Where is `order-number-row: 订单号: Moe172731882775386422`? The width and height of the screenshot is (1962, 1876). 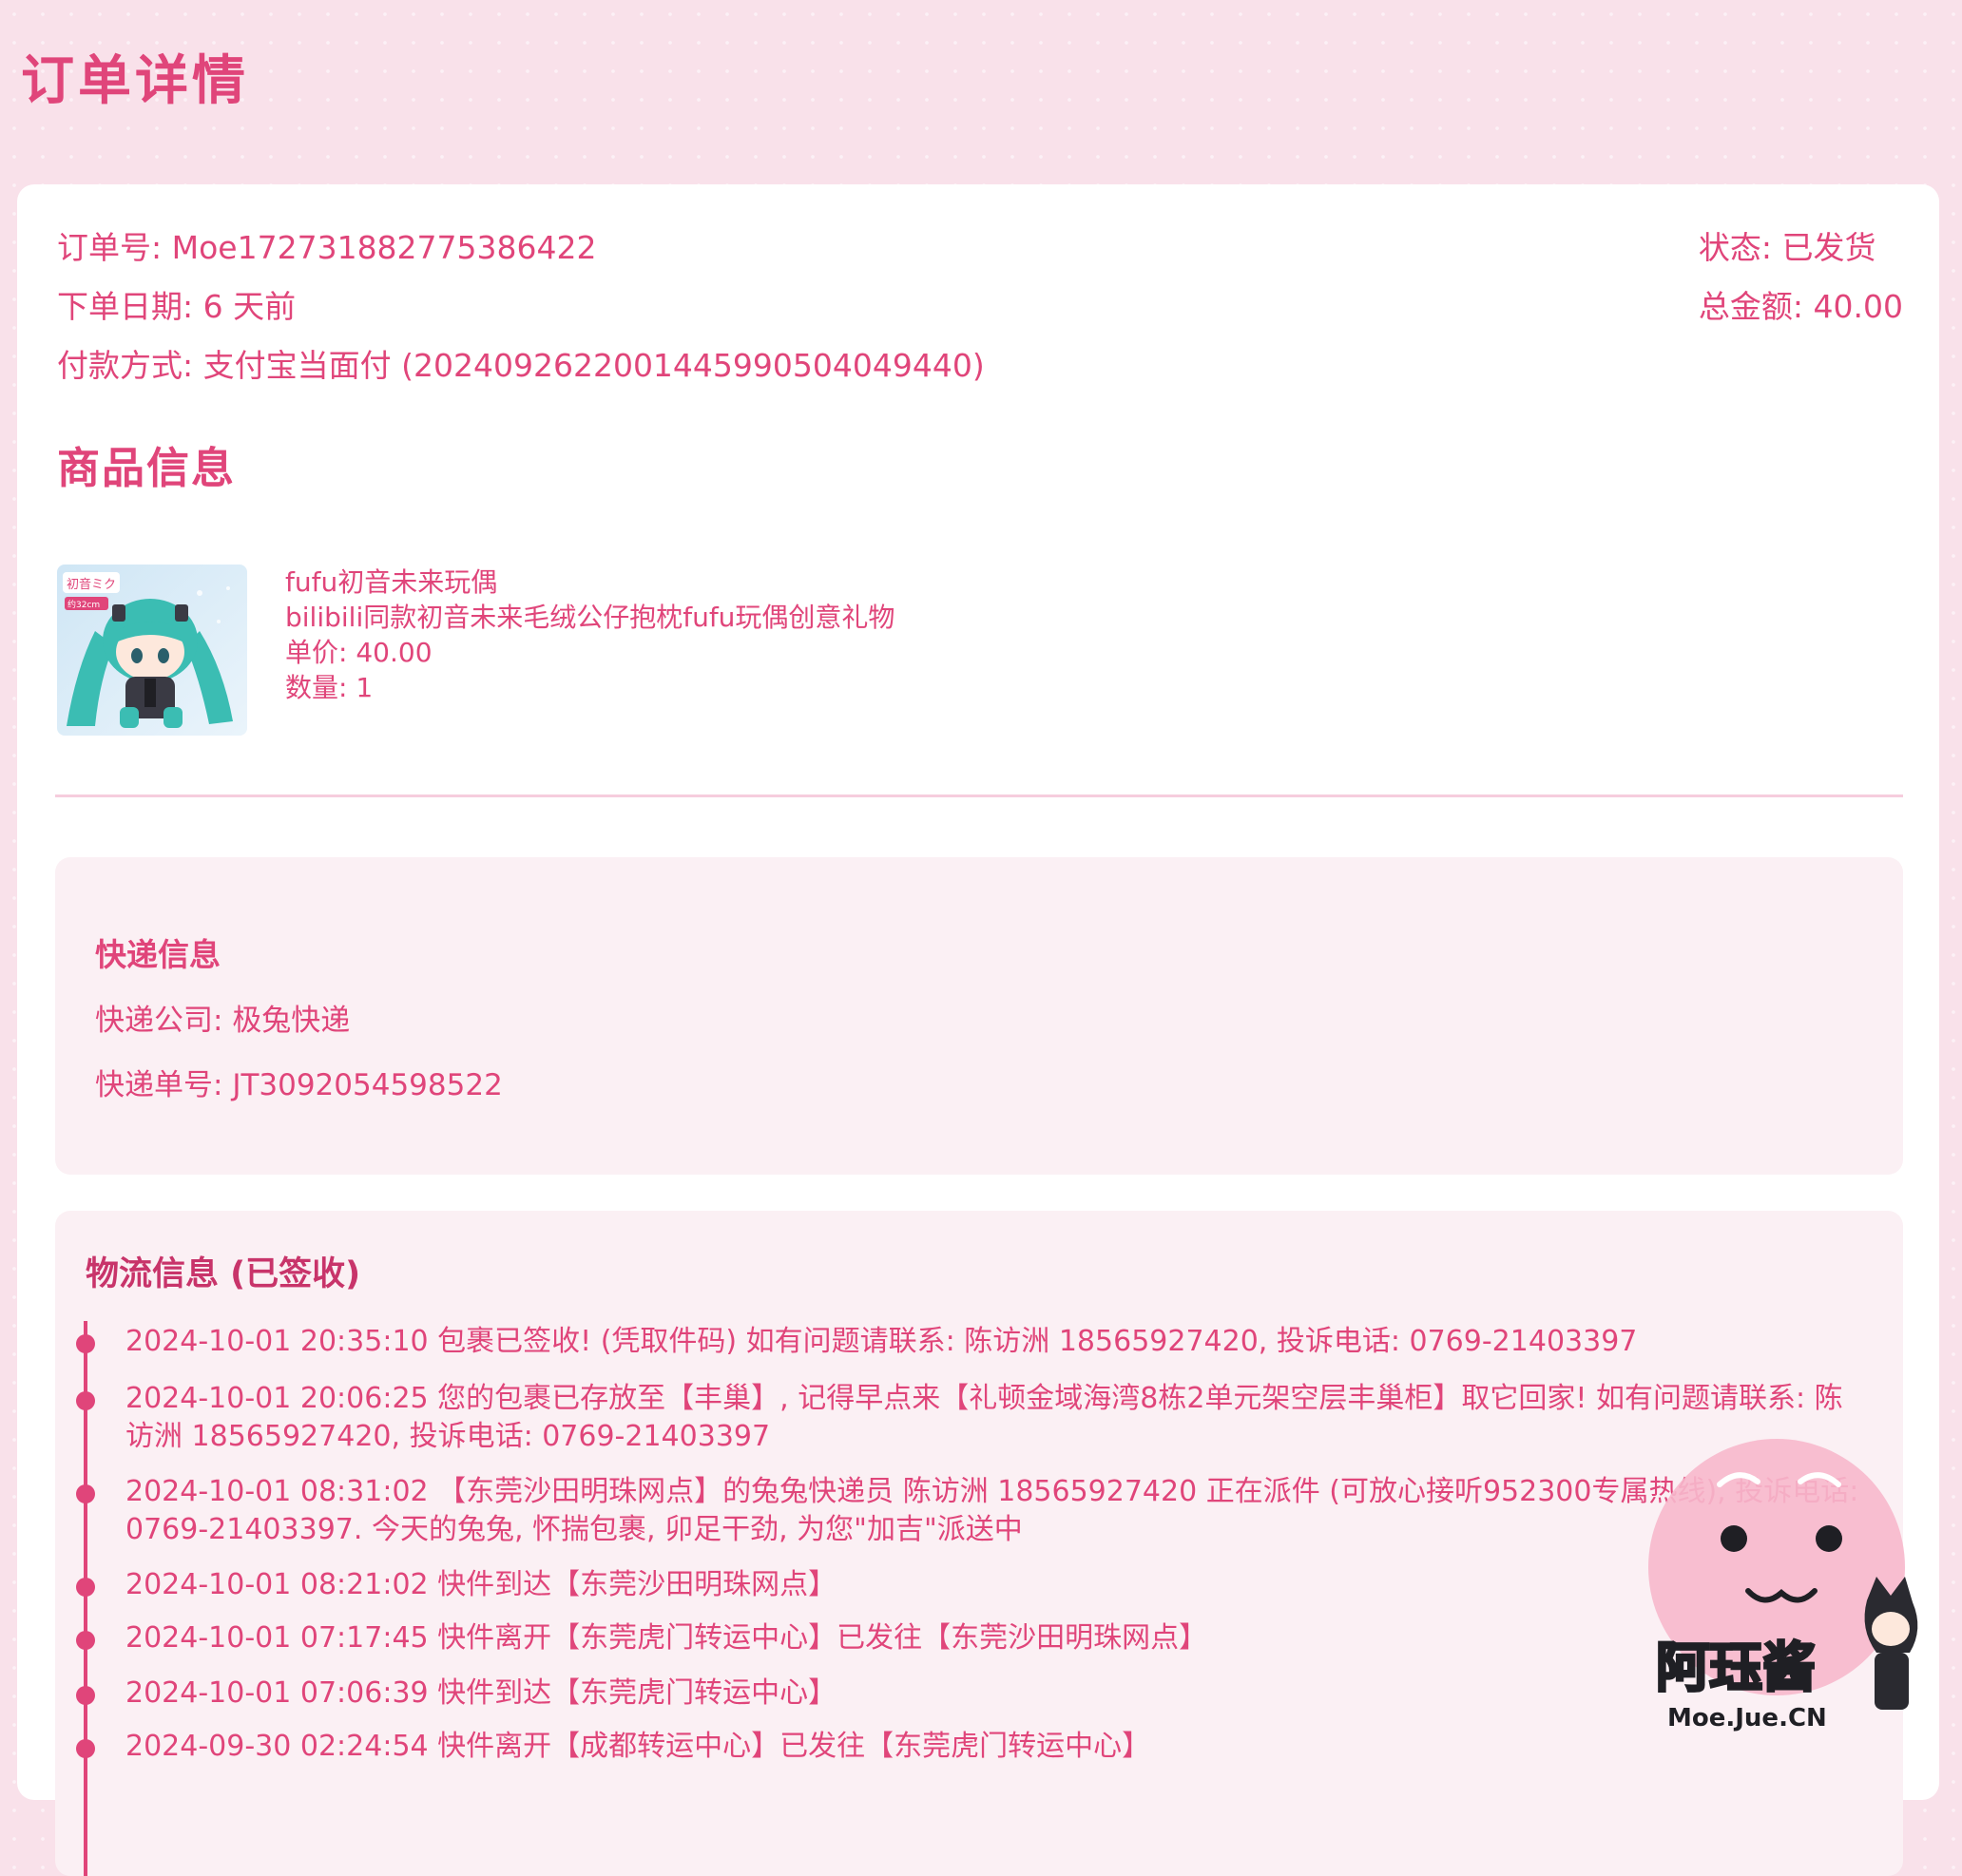 order-number-row: 订单号: Moe172731882775386422 is located at coordinates (521, 248).